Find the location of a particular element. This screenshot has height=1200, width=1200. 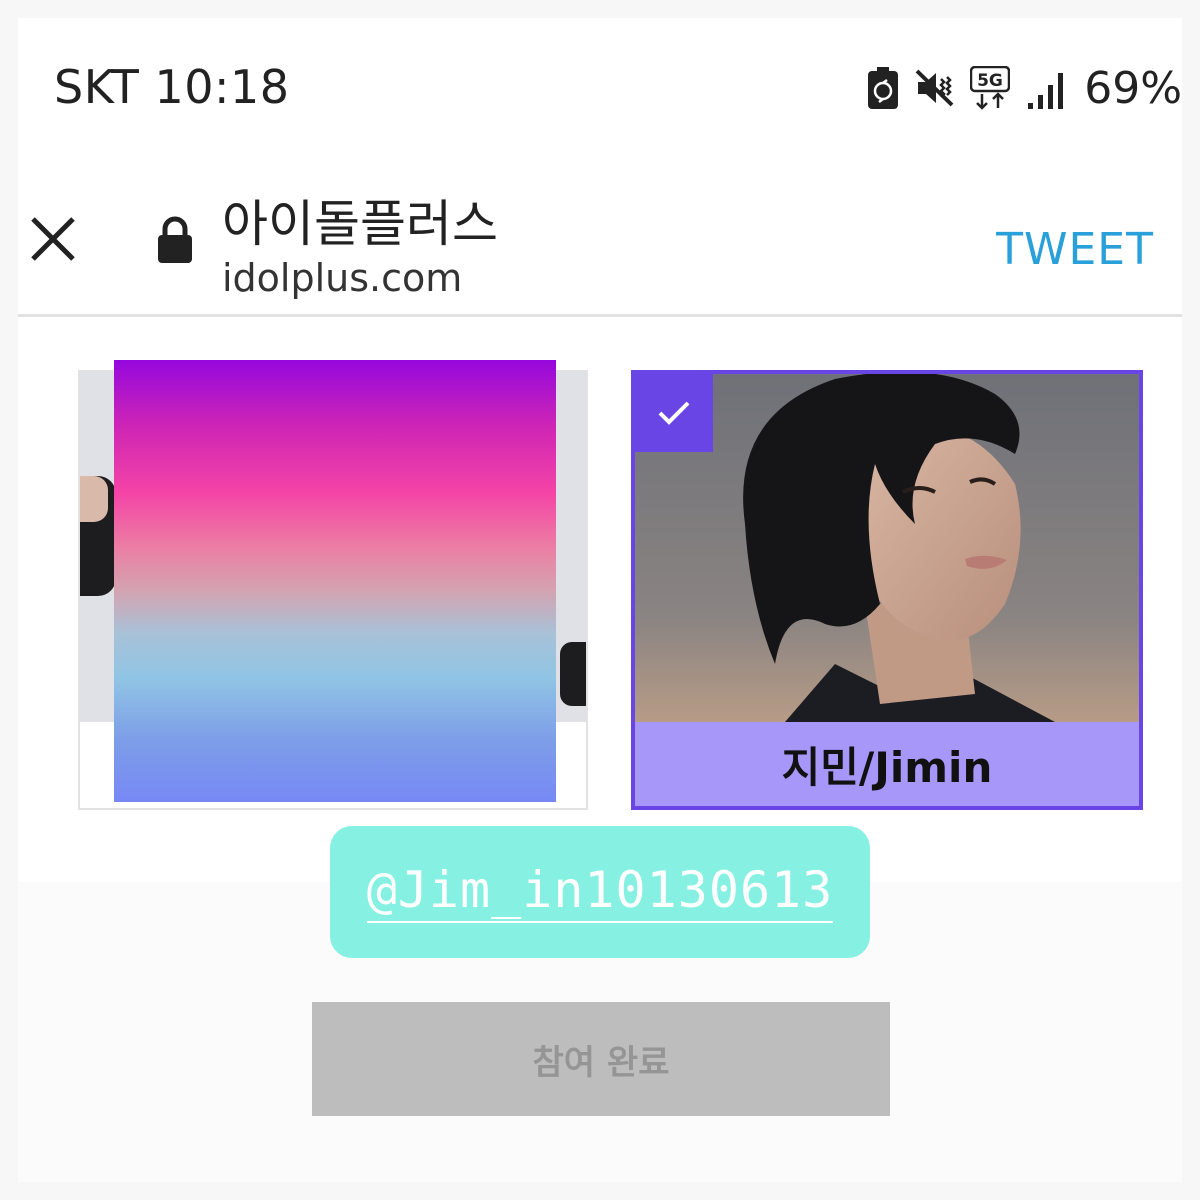

carrier-time: SKT 10:18 is located at coordinates (172, 87).